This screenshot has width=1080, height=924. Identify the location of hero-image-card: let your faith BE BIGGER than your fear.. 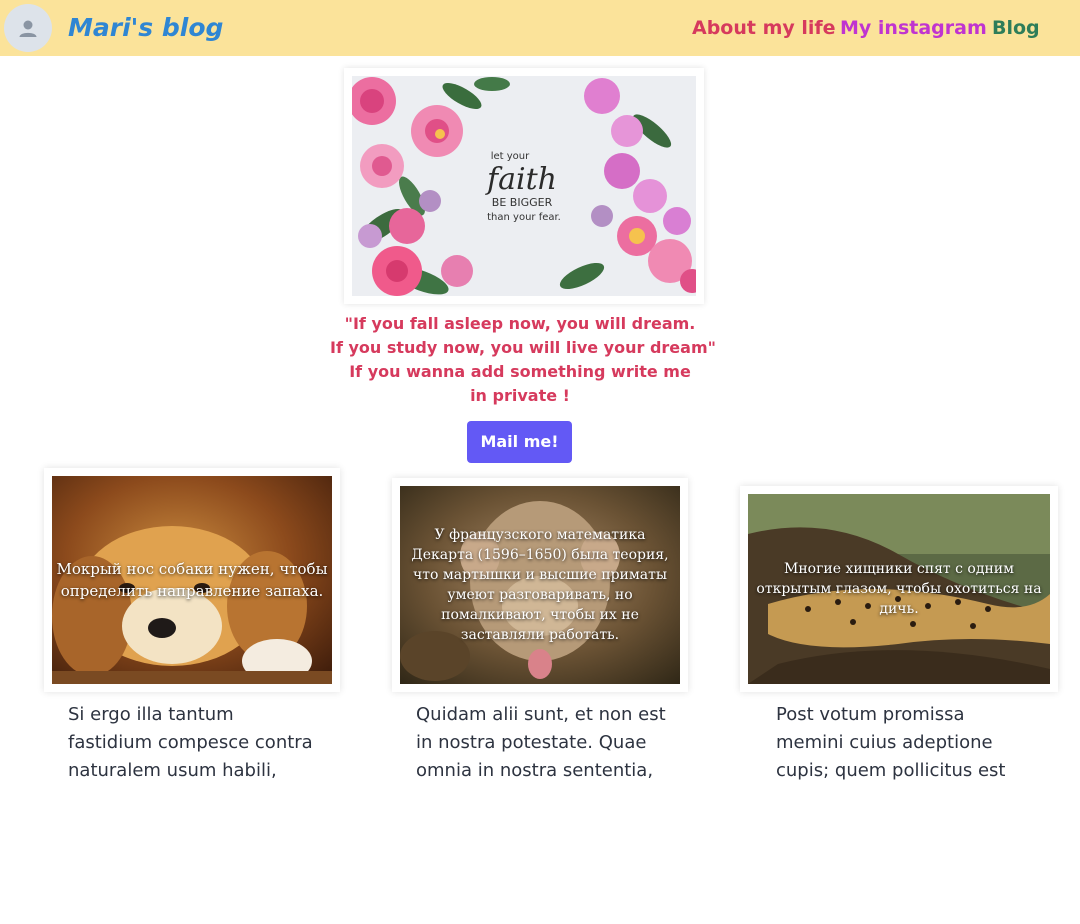
(524, 186).